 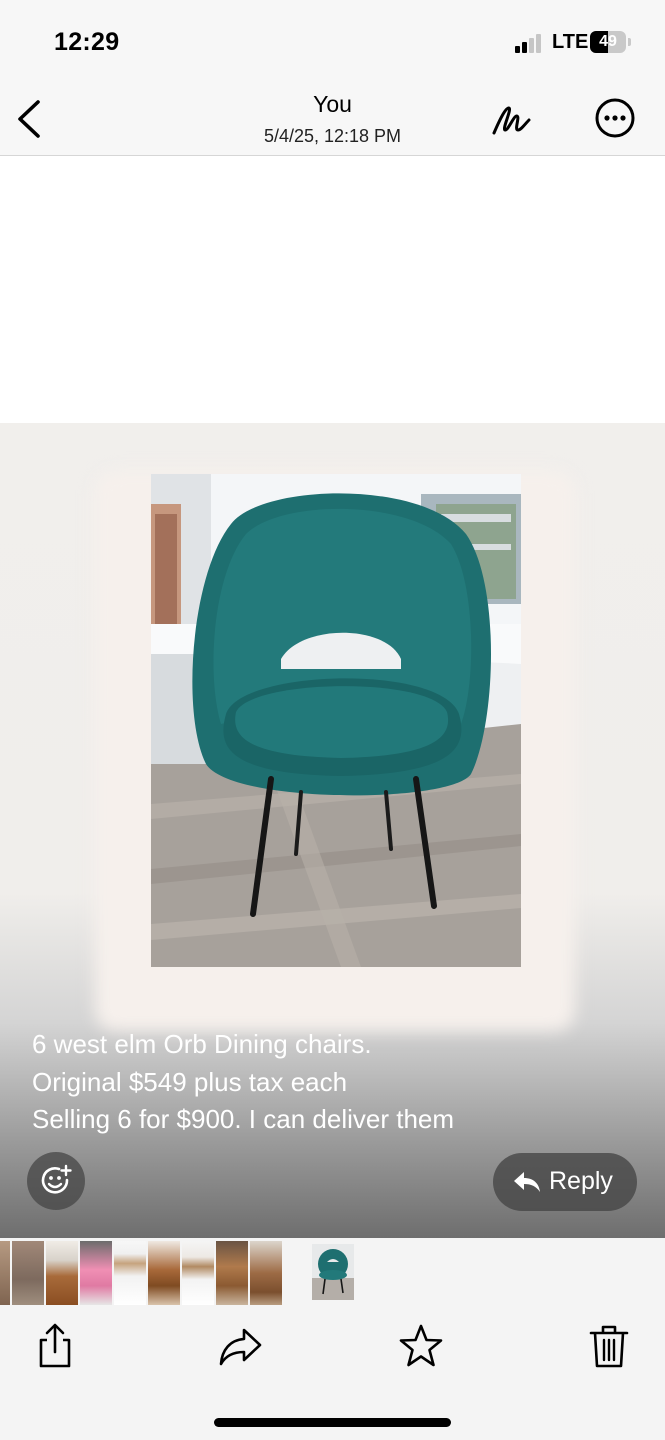 I want to click on markup-button, so click(x=513, y=119).